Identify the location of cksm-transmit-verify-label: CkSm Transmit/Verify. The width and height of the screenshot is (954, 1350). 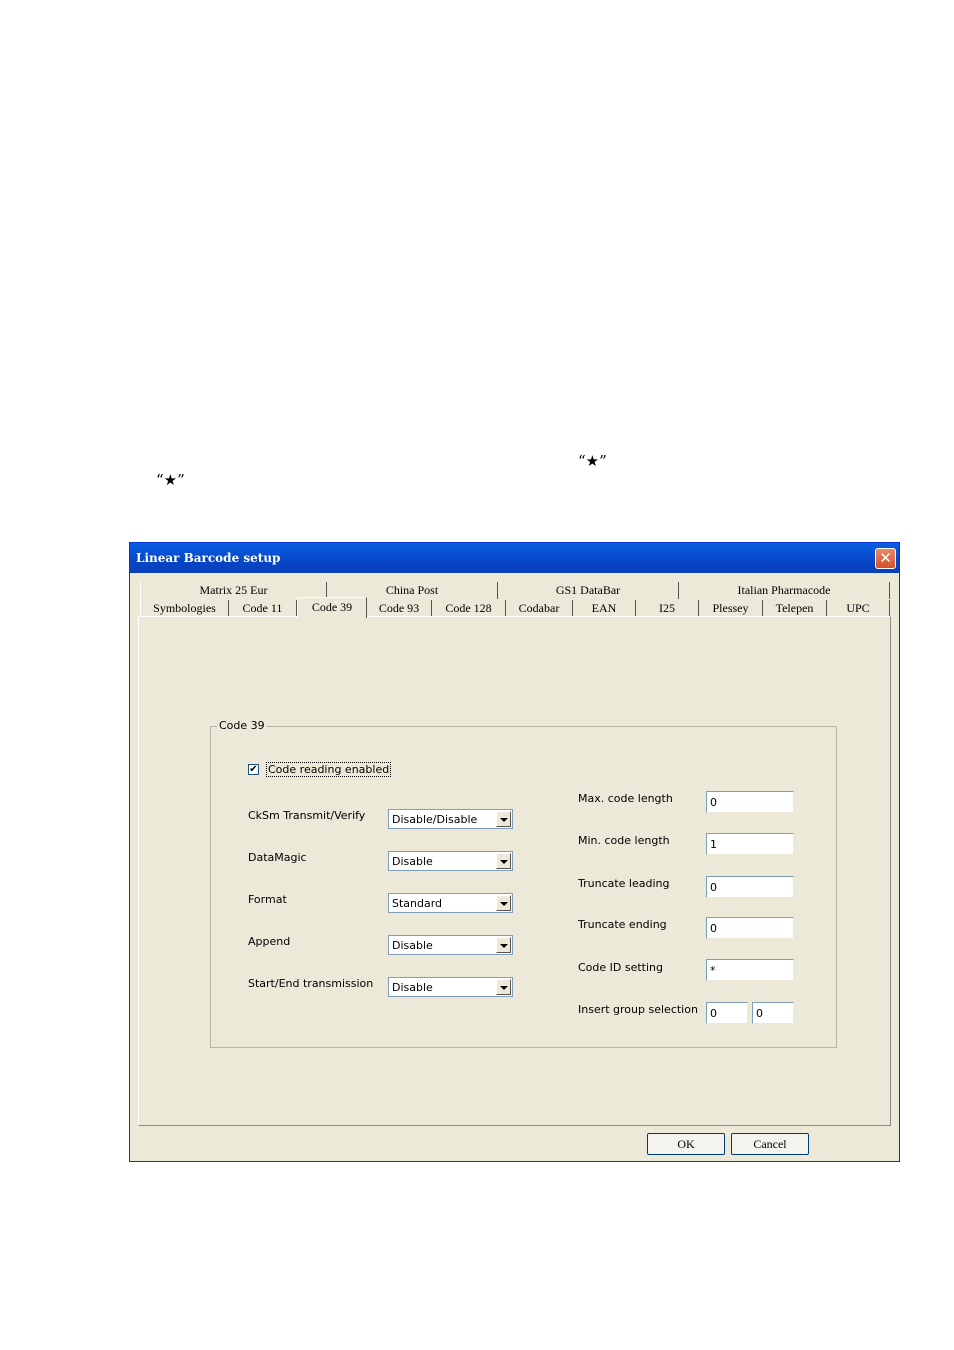
(307, 815).